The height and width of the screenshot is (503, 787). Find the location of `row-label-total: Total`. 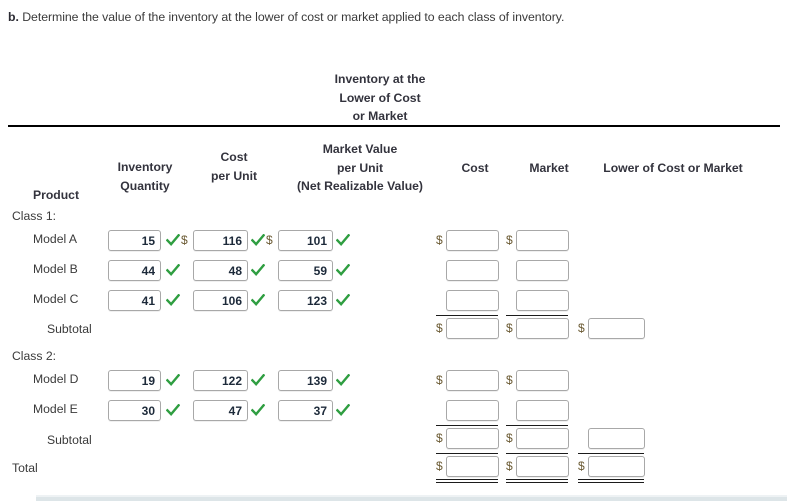

row-label-total: Total is located at coordinates (25, 468).